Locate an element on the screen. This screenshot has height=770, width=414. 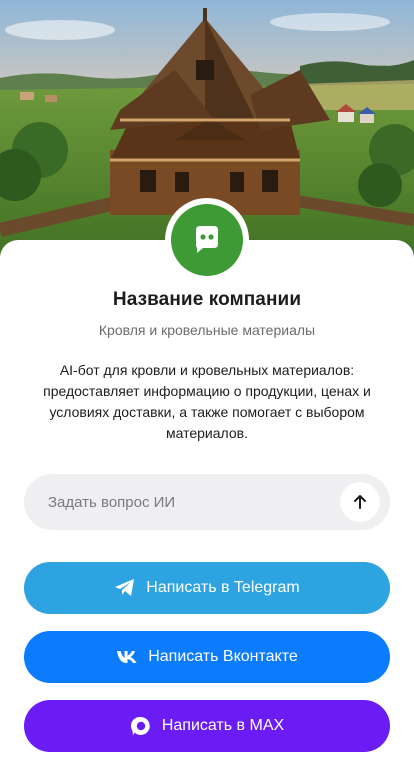
vk-icon is located at coordinates (127, 657).